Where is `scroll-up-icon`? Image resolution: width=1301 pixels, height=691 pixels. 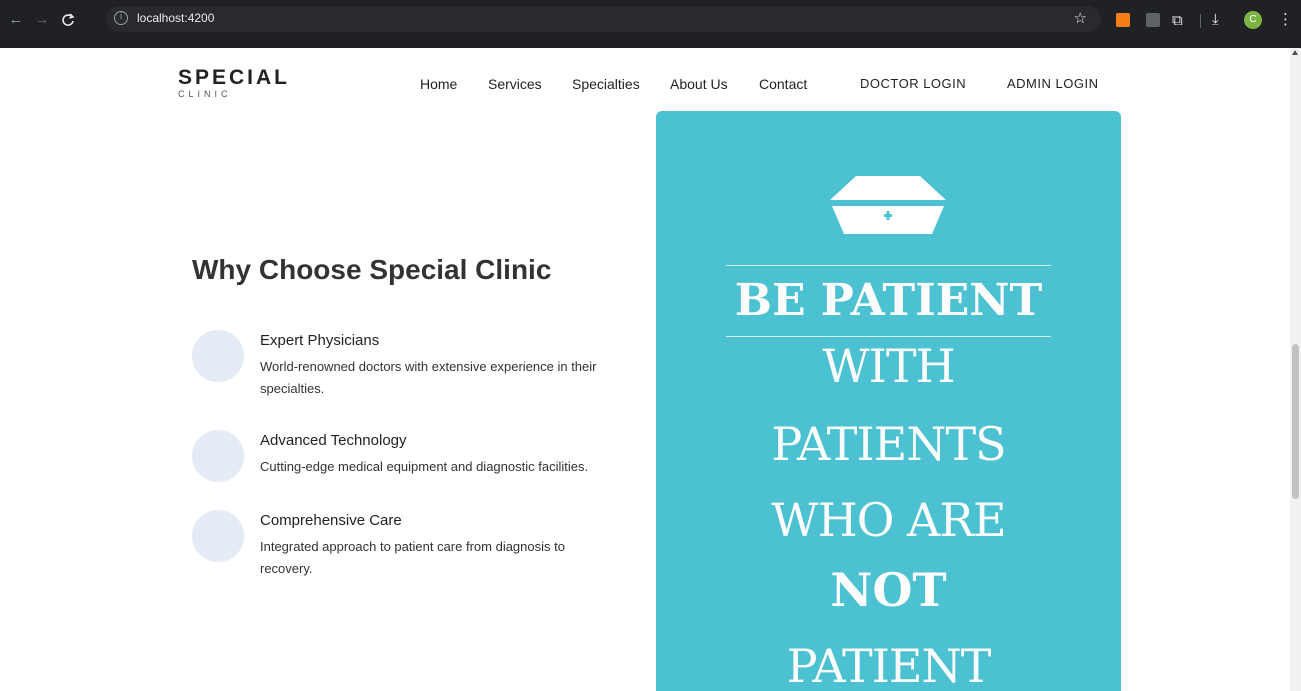 scroll-up-icon is located at coordinates (1295, 52).